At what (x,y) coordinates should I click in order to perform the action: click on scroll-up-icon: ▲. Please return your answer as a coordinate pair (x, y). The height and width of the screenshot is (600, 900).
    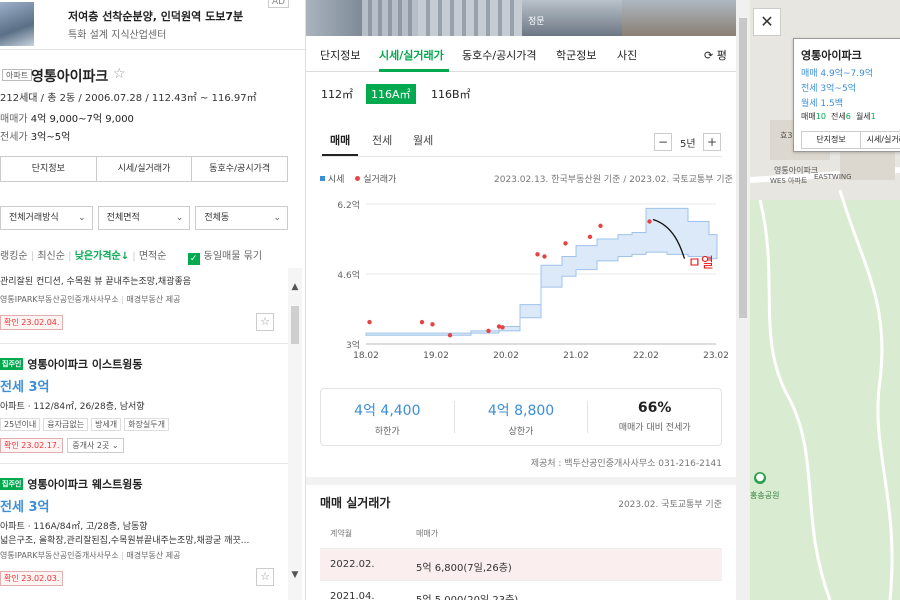
    Looking at the image, I should click on (295, 287).